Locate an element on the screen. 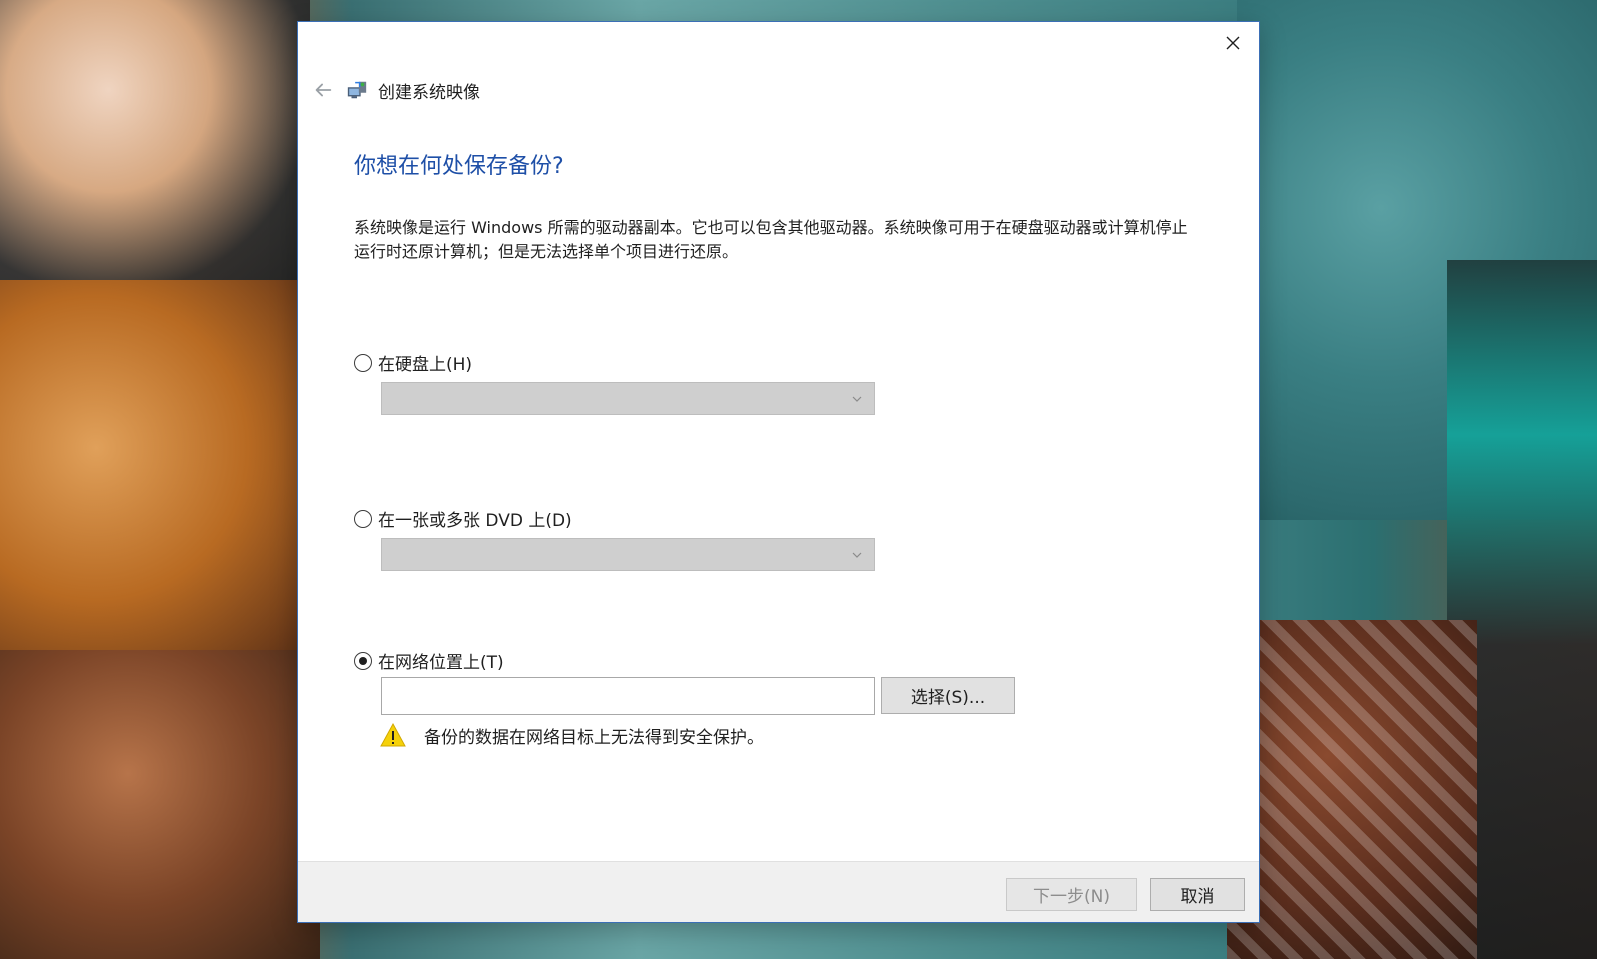 The width and height of the screenshot is (1597, 959). navigation-row: 创建系统映像 is located at coordinates (395, 90).